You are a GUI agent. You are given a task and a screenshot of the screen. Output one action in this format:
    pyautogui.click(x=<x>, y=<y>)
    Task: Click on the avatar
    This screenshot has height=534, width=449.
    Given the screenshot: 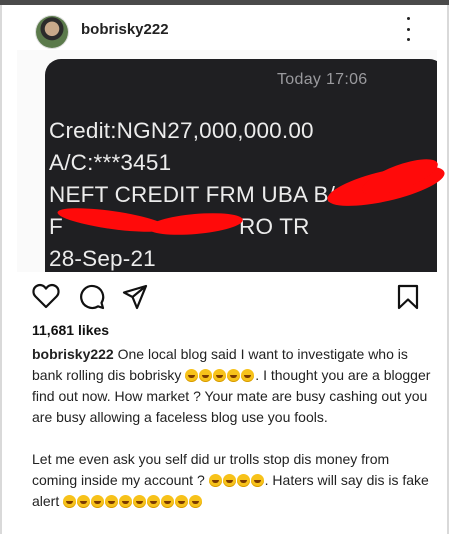 What is the action you would take?
    pyautogui.click(x=52, y=32)
    